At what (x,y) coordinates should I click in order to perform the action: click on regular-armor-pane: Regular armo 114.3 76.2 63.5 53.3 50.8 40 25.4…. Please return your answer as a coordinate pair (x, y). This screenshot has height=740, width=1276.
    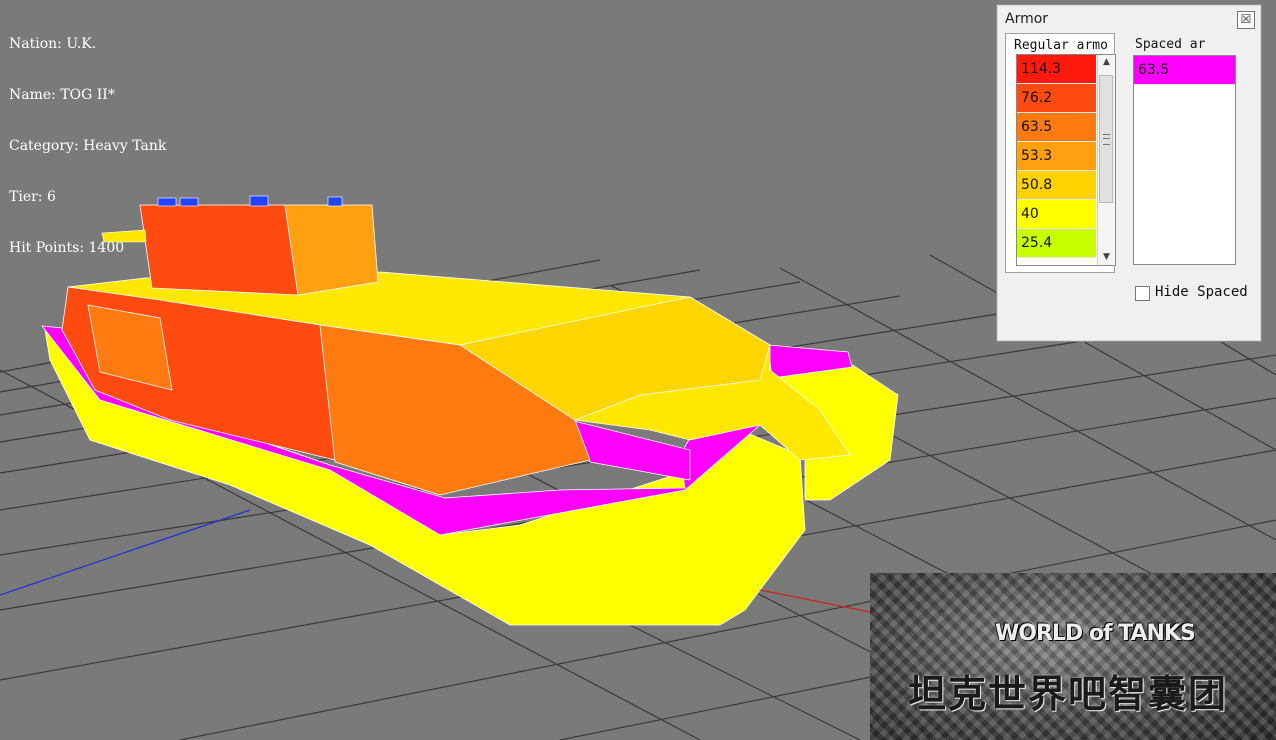
    Looking at the image, I should click on (1060, 153).